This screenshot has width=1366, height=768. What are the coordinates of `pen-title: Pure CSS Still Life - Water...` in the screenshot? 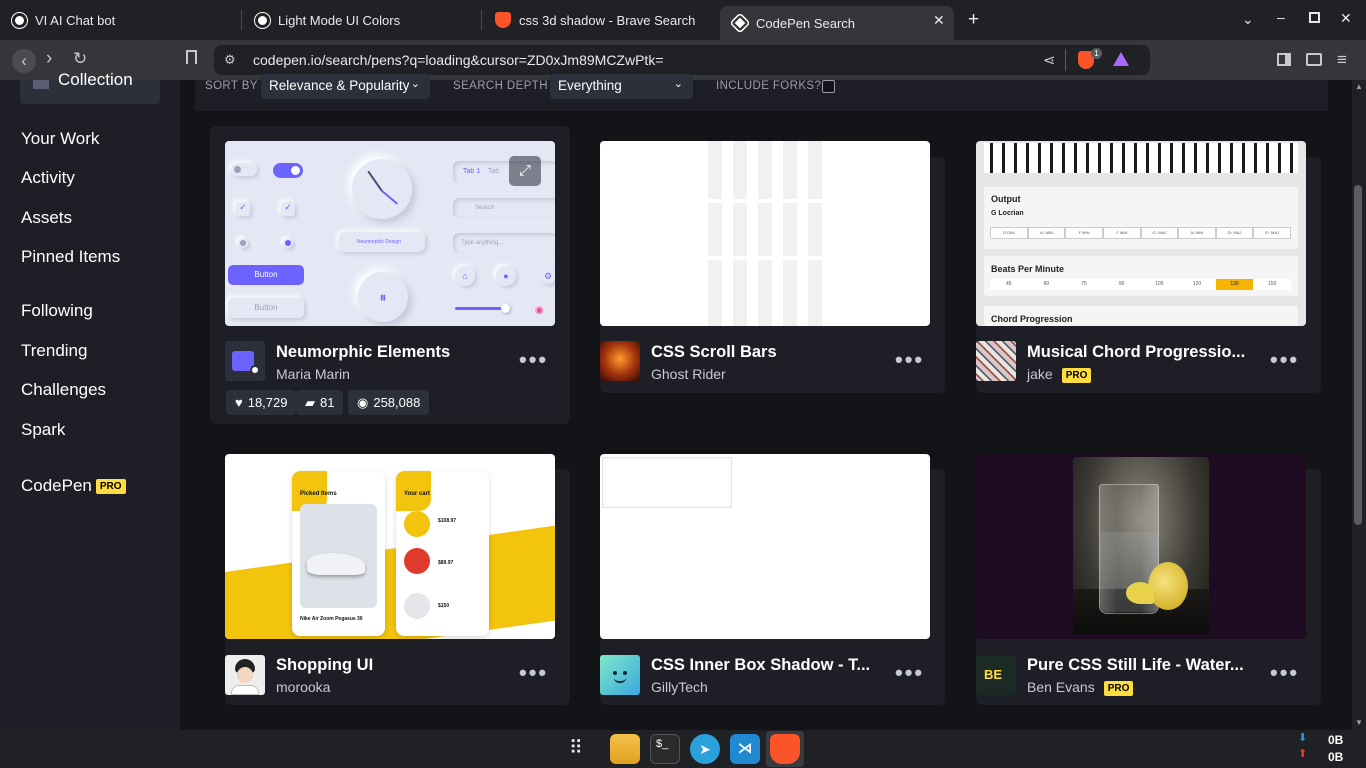 It's located at (1135, 665).